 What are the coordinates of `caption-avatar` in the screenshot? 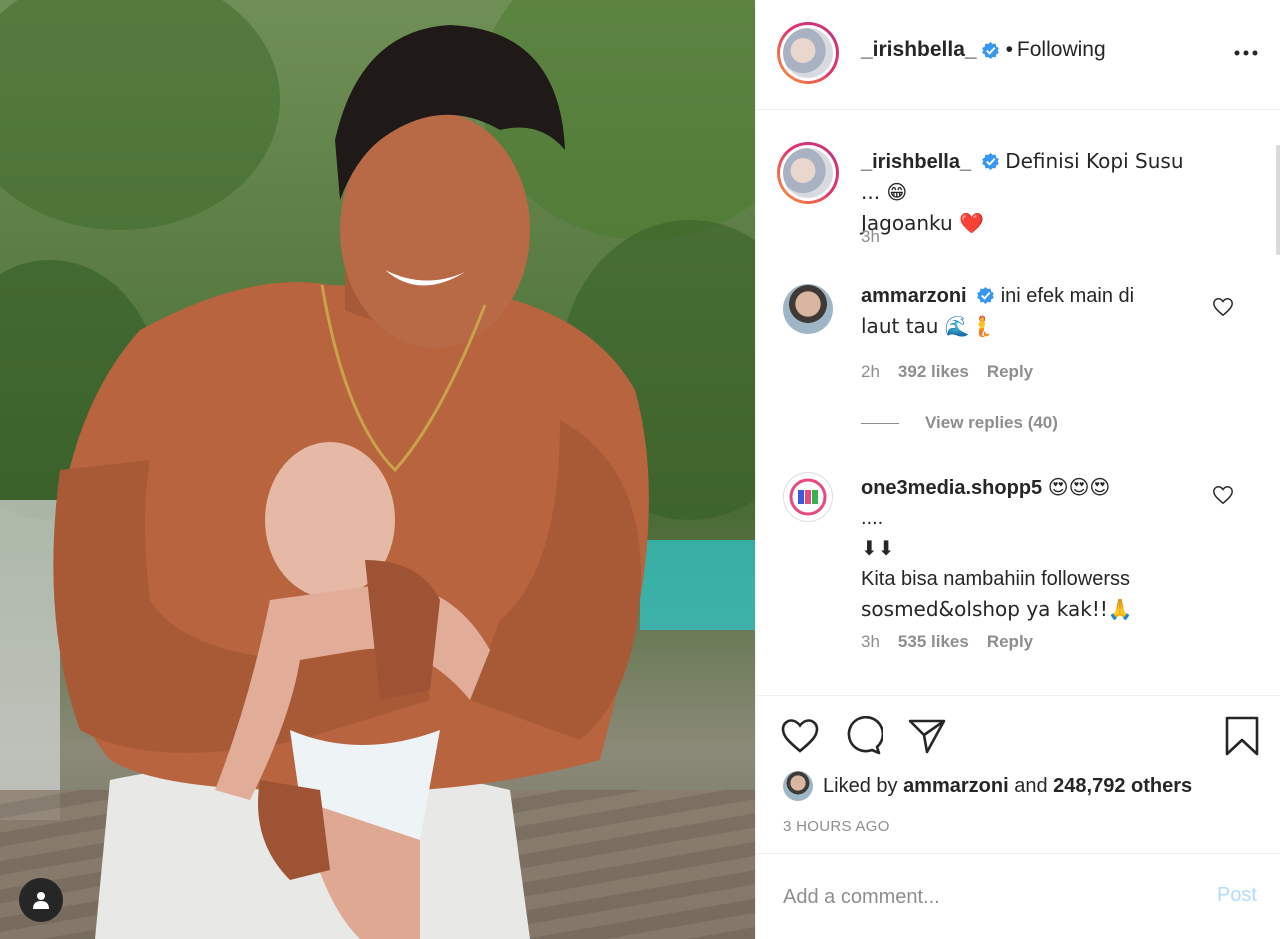 It's located at (808, 173).